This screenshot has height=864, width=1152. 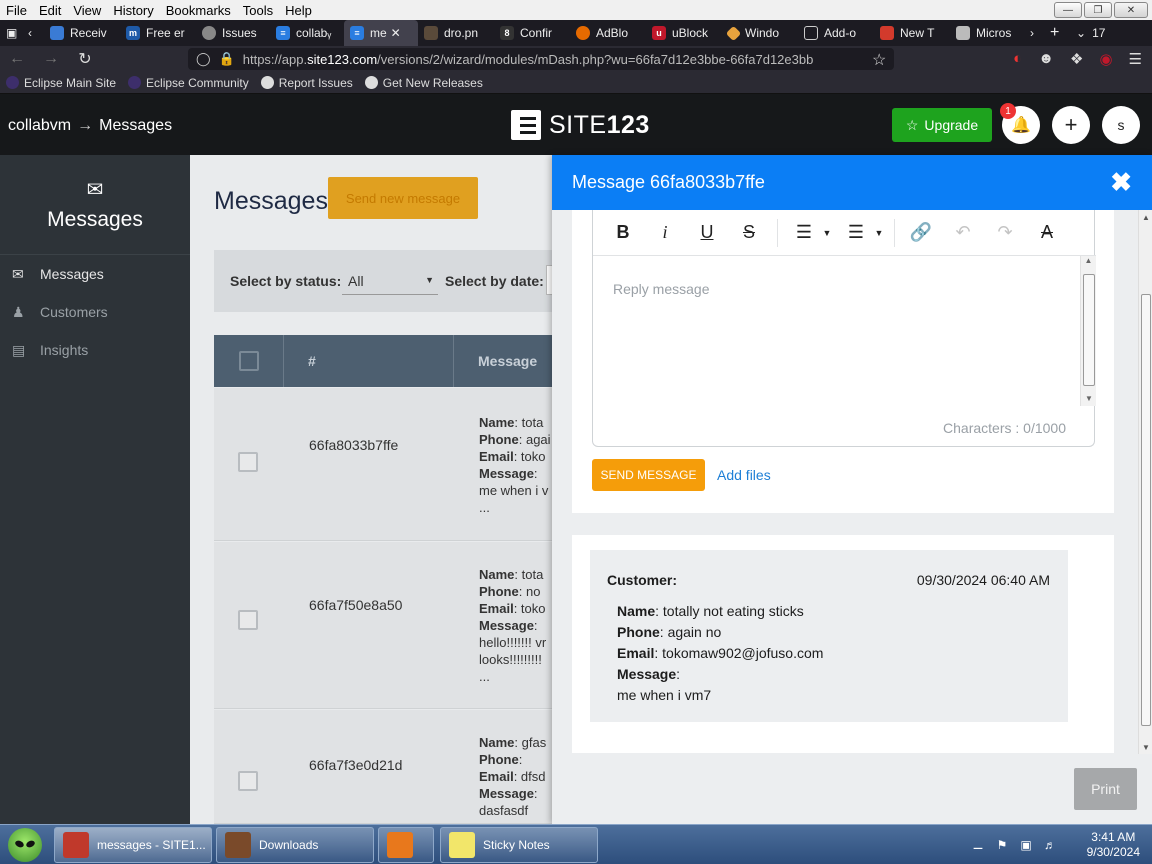 I want to click on reload-icon: ↻, so click(x=85, y=59).